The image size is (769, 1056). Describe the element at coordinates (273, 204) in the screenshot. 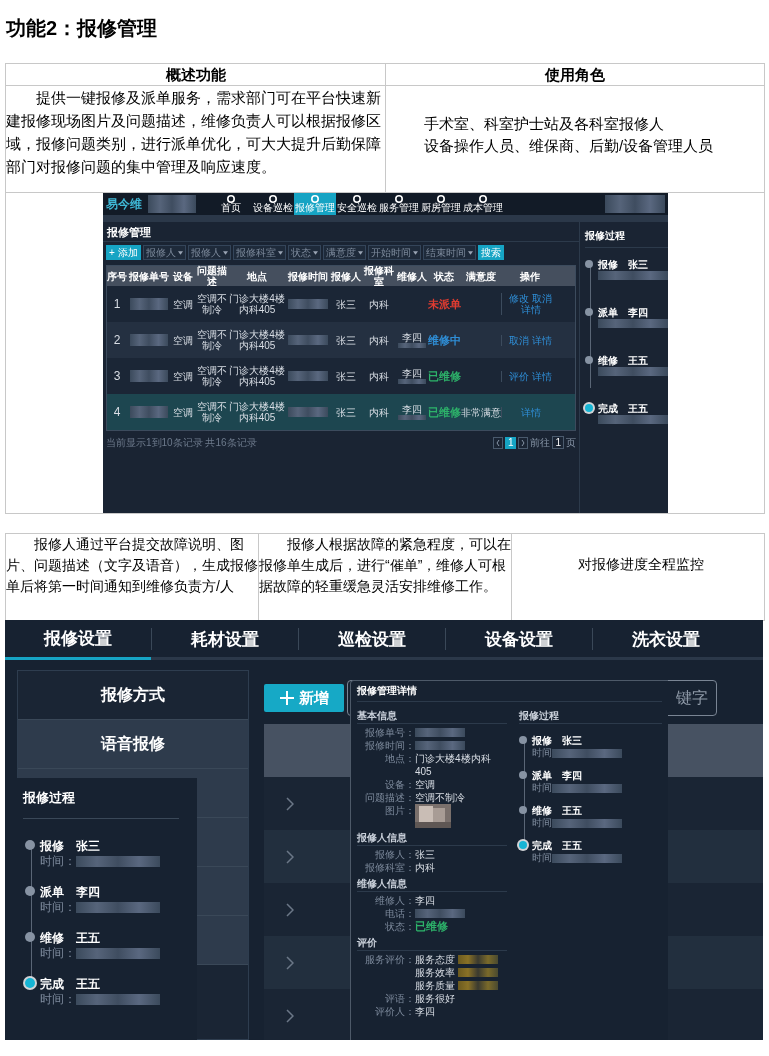

I see `nav-item: 设备巡检` at that location.